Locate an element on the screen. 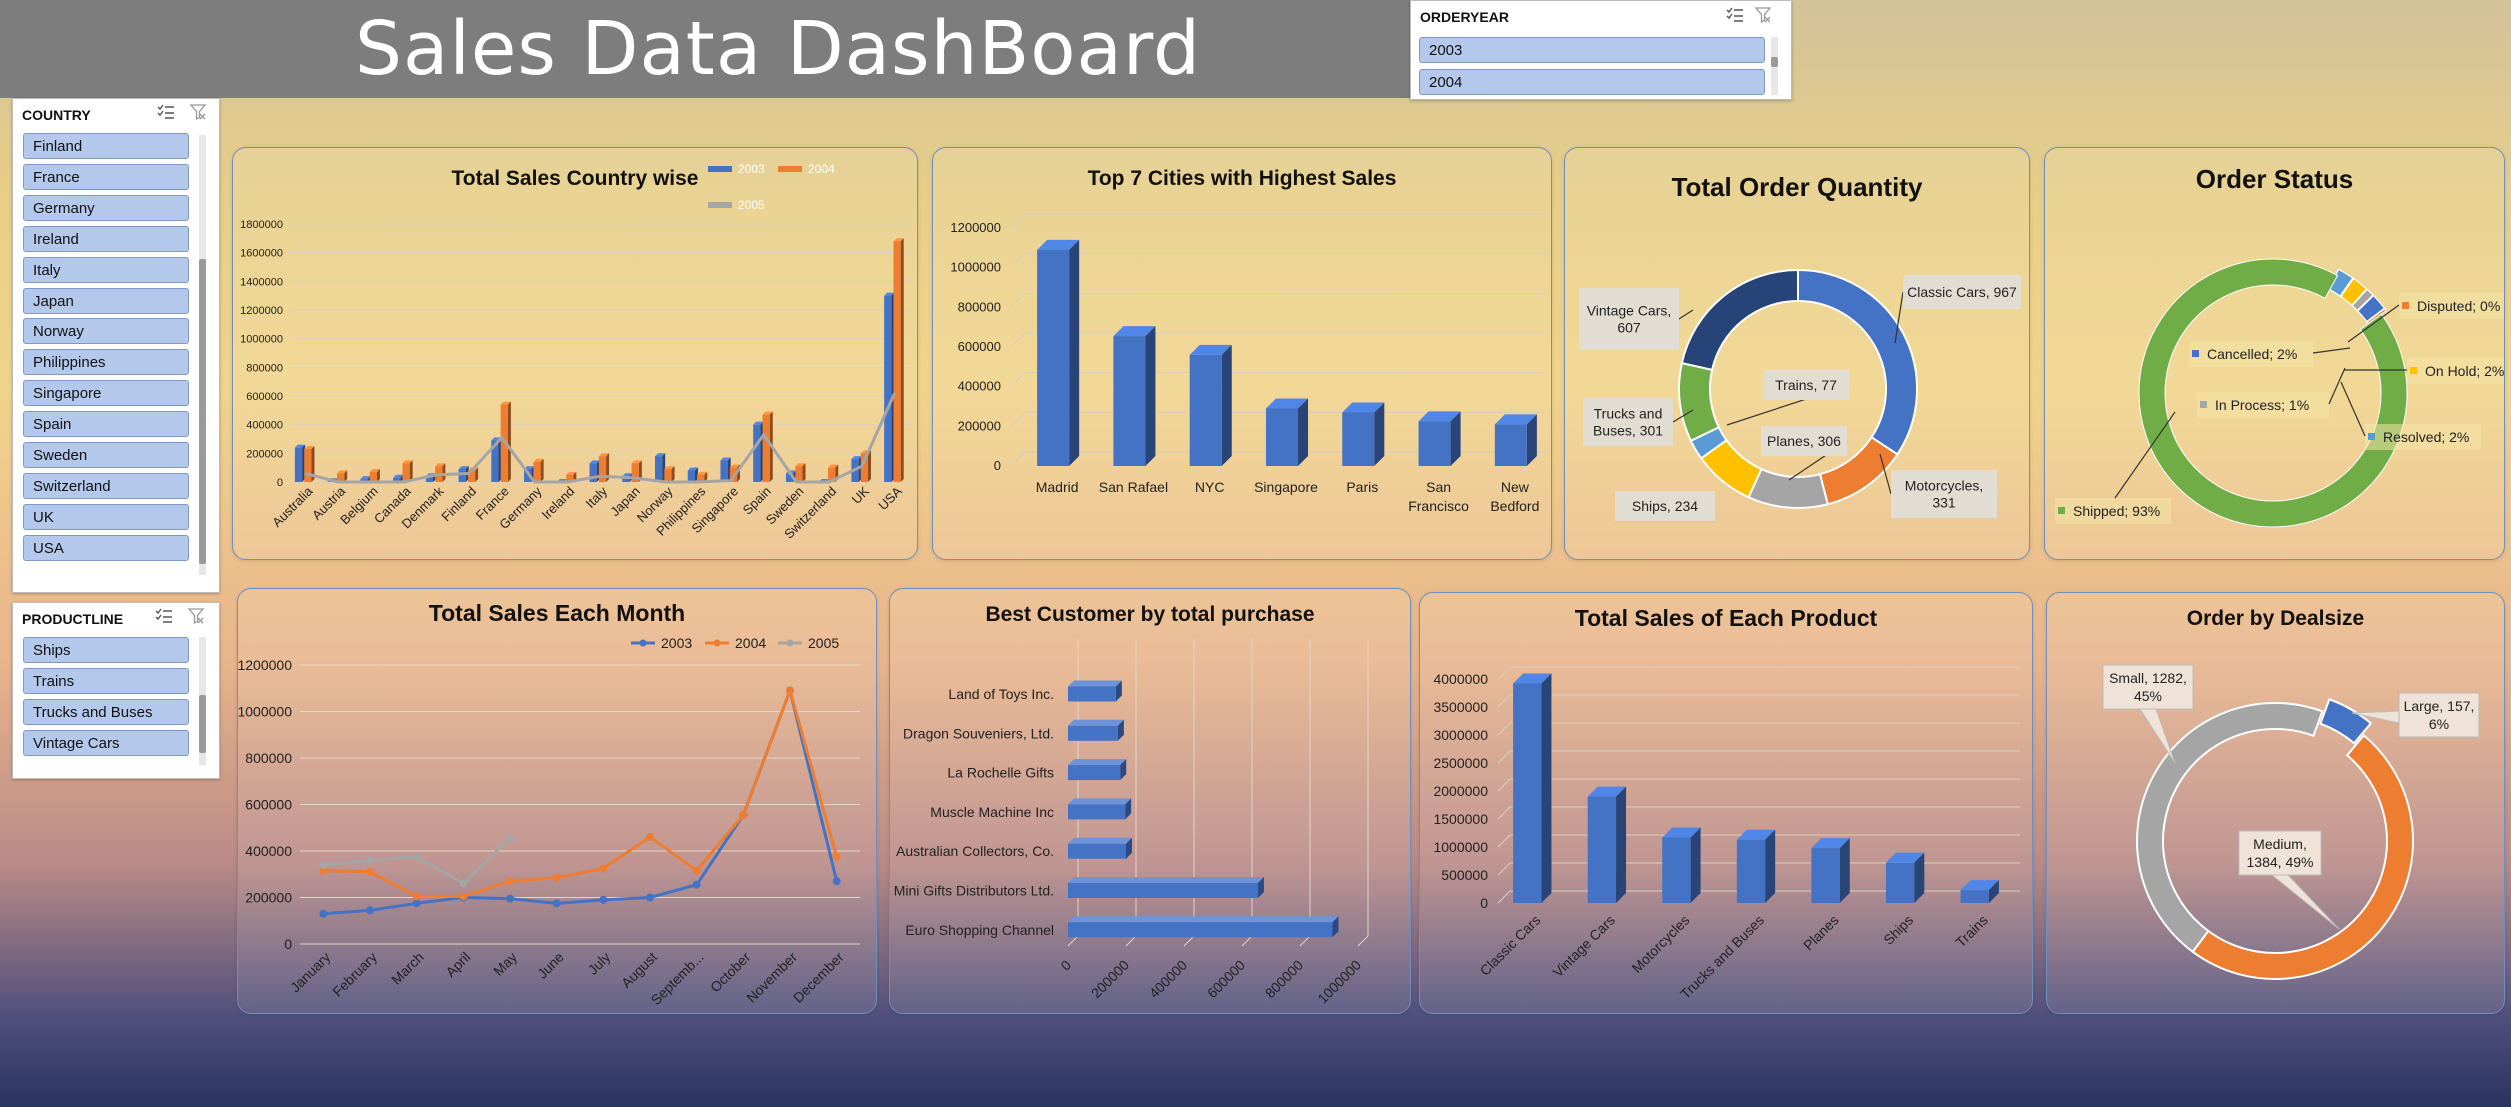 The height and width of the screenshot is (1107, 2511). data-label: 607 is located at coordinates (1629, 328).